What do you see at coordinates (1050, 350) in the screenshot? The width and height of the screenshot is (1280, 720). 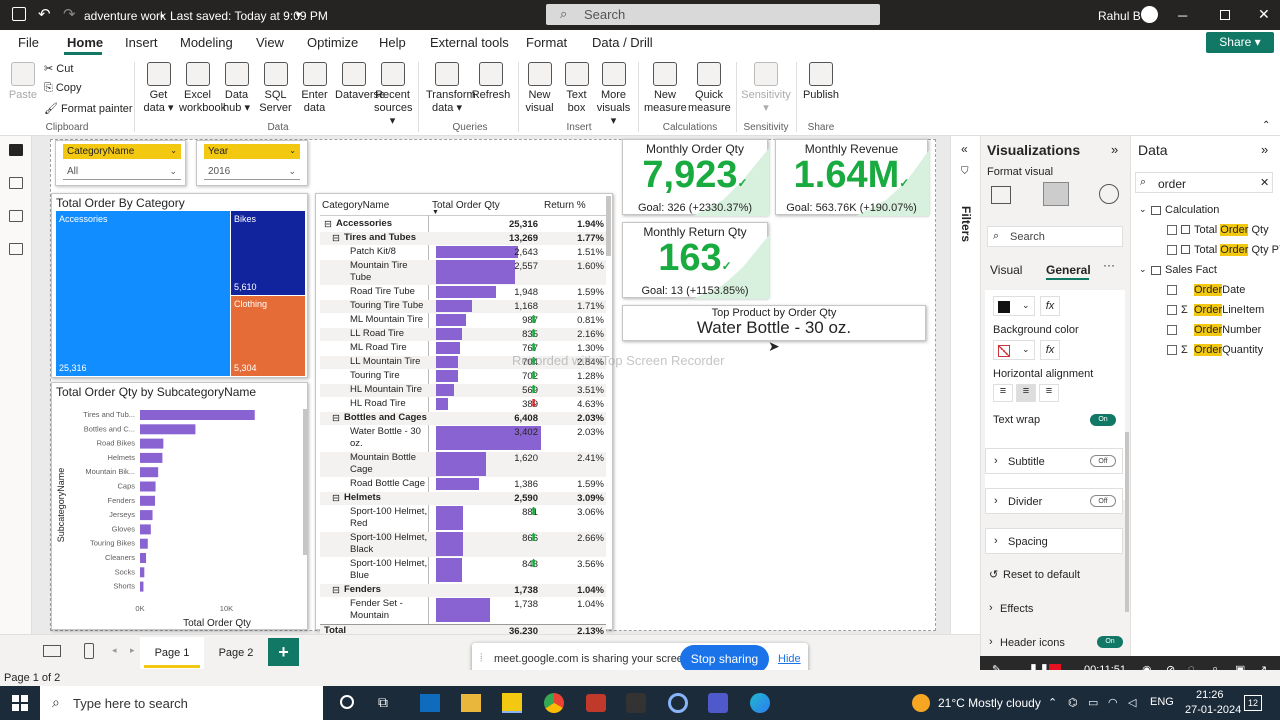 I see `fx-button: fx` at bounding box center [1050, 350].